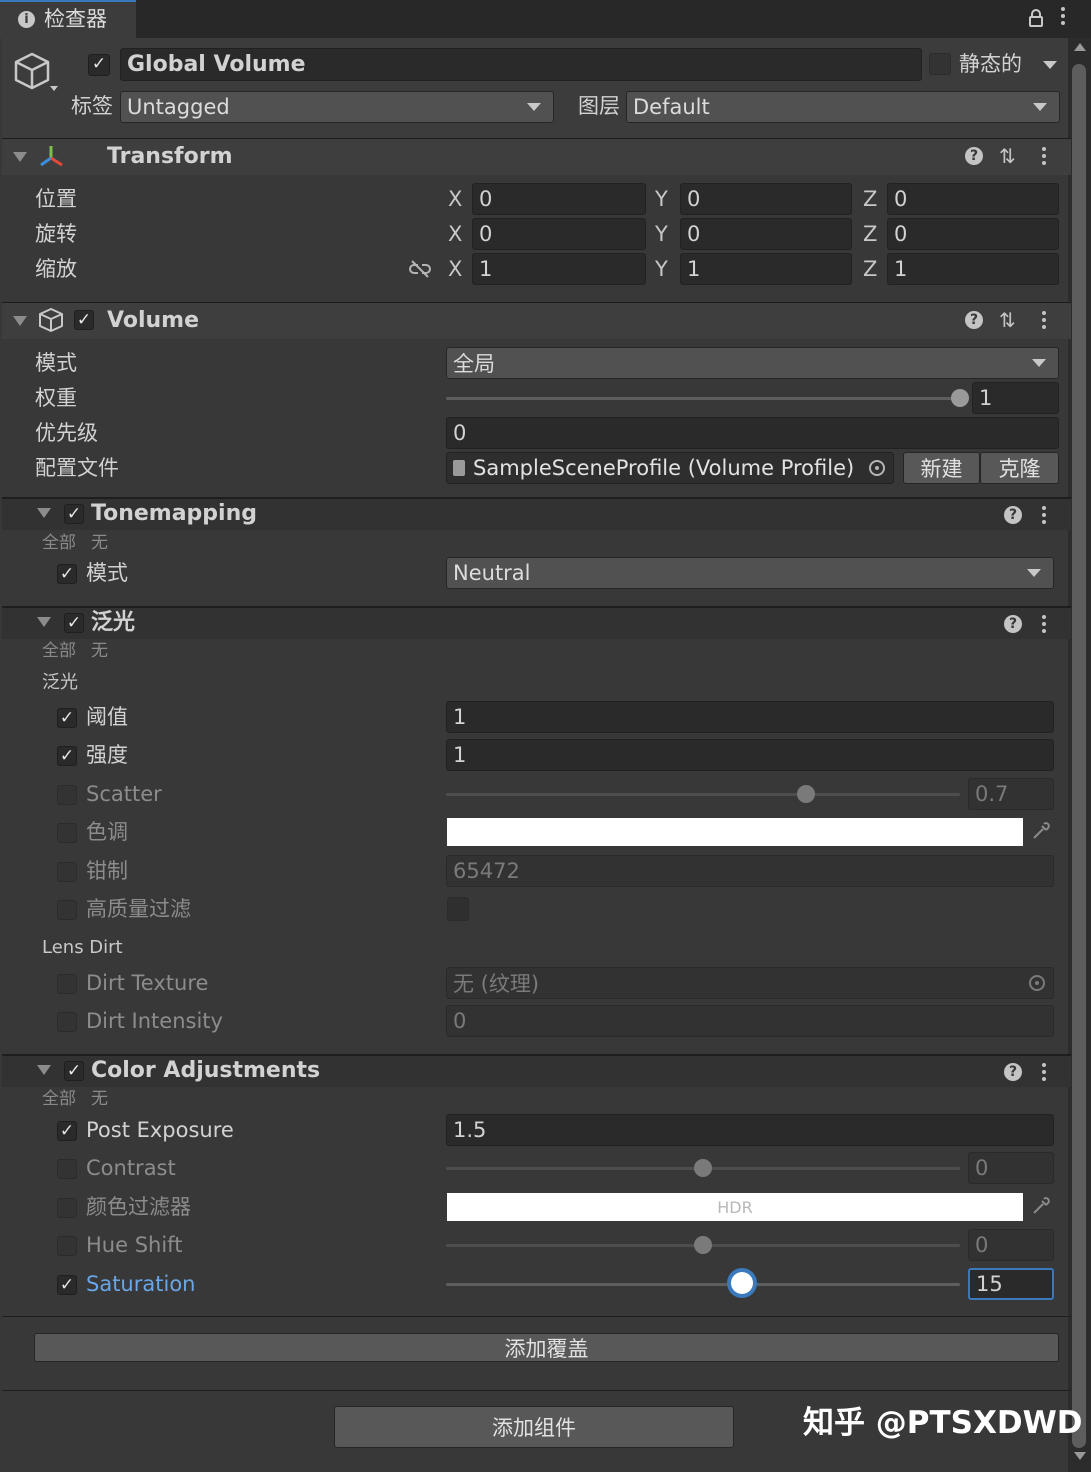 This screenshot has height=1472, width=1091. What do you see at coordinates (67, 872) in the screenshot?
I see `clamp-checkbox` at bounding box center [67, 872].